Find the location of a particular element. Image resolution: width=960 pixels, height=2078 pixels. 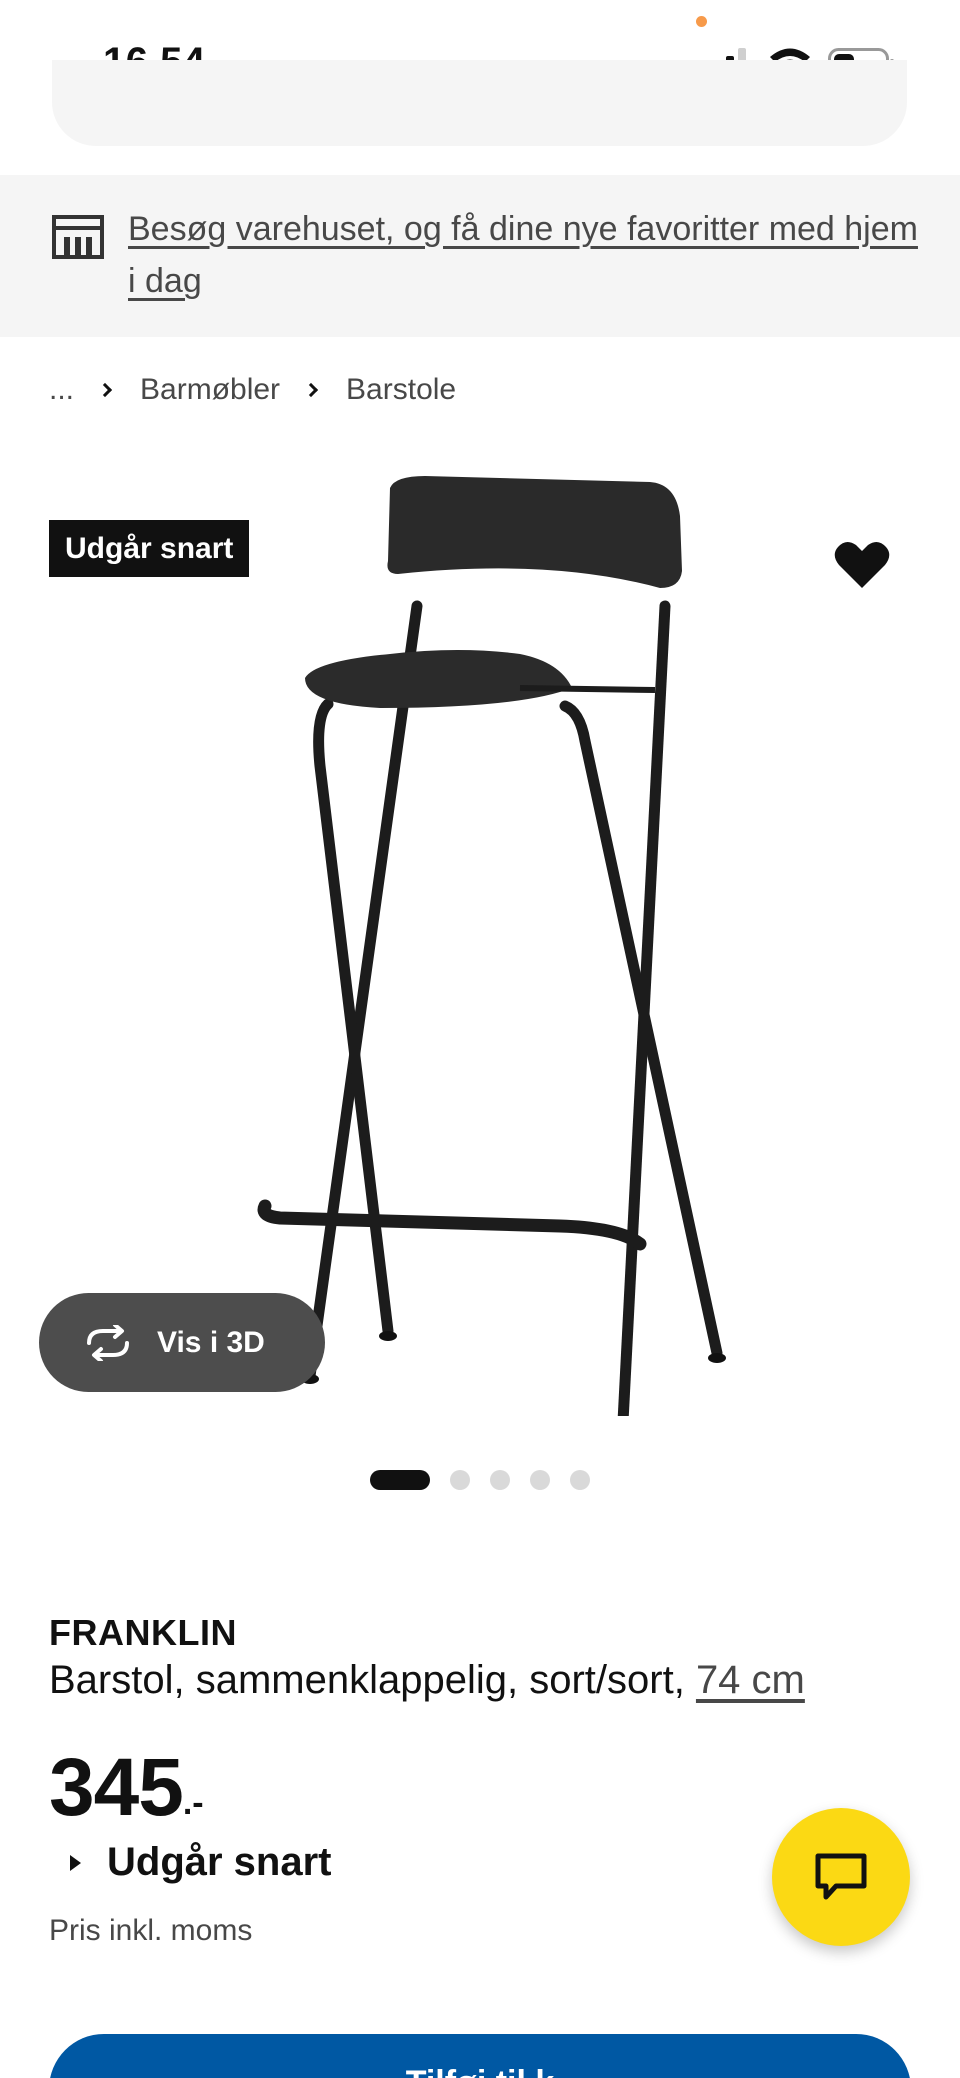

availability-toggle: Udgår snart is located at coordinates (201, 1862).